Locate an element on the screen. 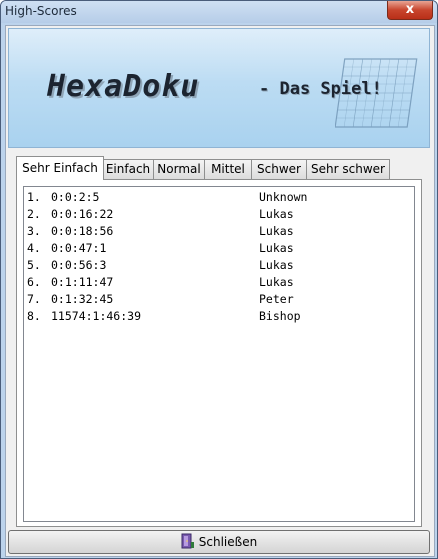 Image resolution: width=438 pixels, height=559 pixels. score-row: 4. 0:0:47:1 Lukas is located at coordinates (217, 248).